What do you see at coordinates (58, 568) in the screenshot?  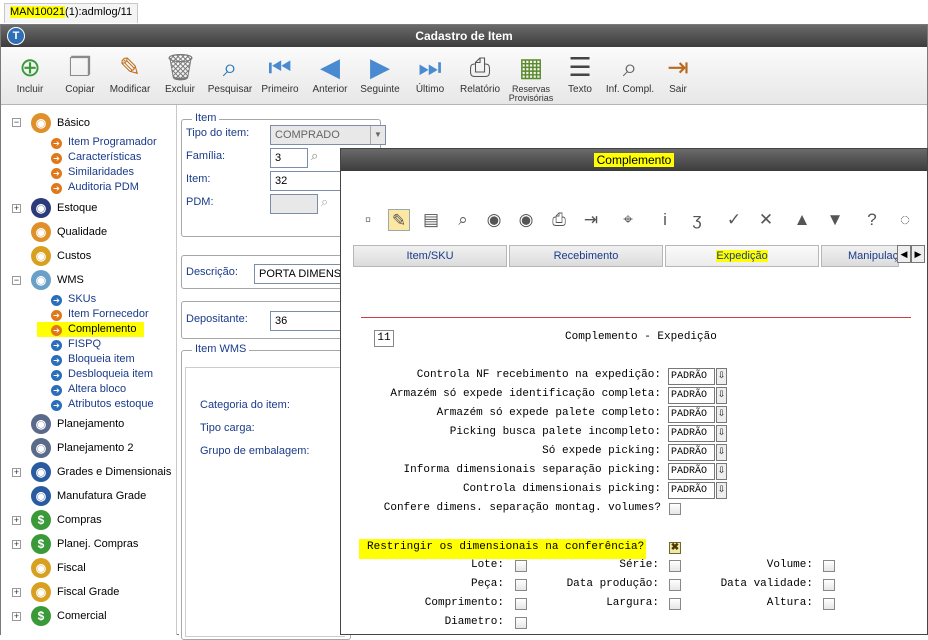 I see `tree-node-fiscal: ◉ Fiscal` at bounding box center [58, 568].